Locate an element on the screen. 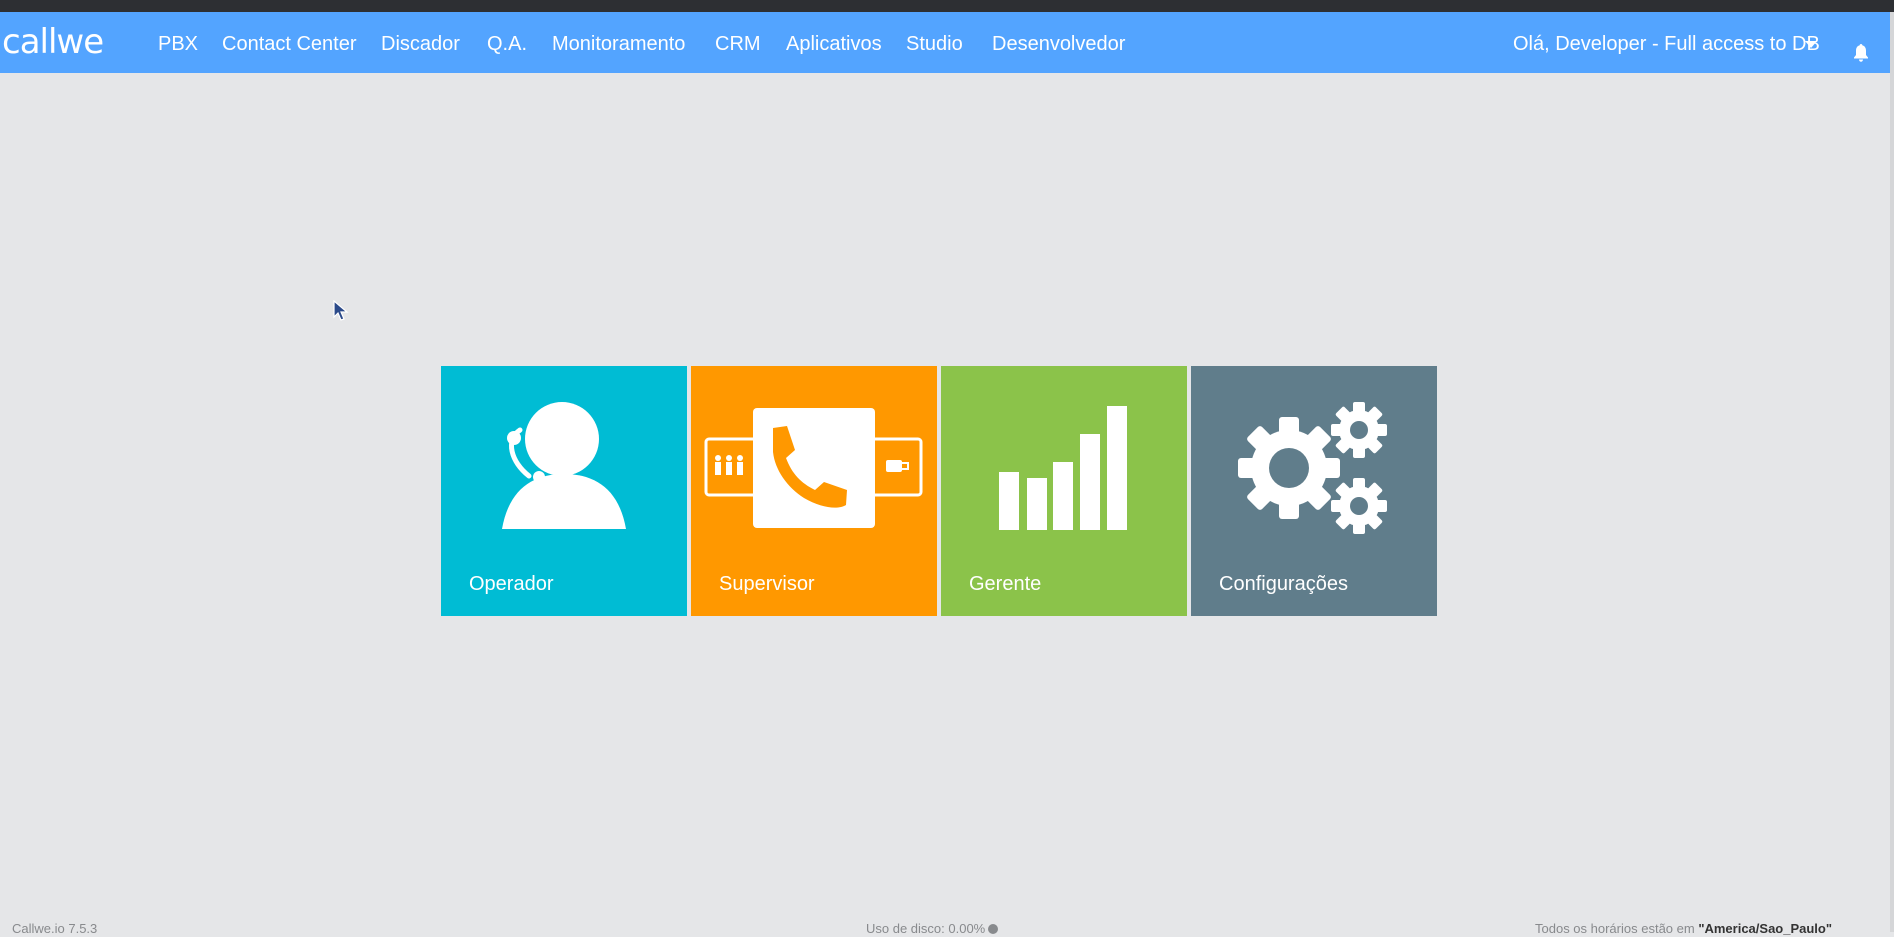 The width and height of the screenshot is (1894, 937). user-menu: Olá, Developer - Full access to DB is located at coordinates (1666, 44).